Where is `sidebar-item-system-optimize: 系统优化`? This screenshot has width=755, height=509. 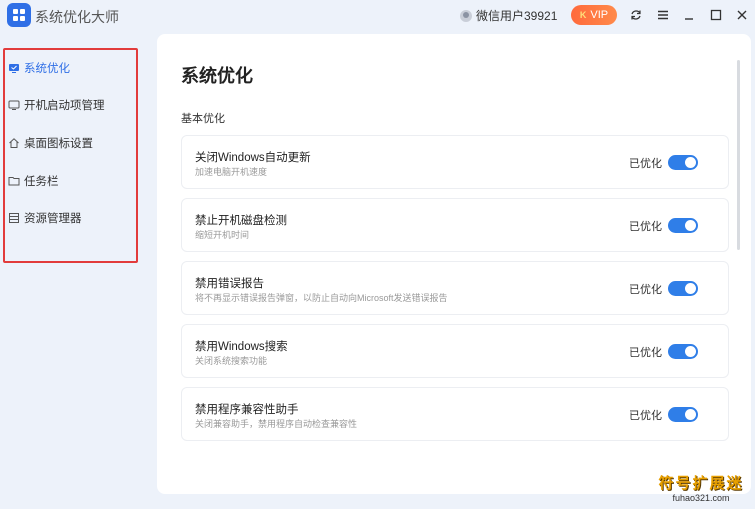 sidebar-item-system-optimize: 系统优化 is located at coordinates (39, 68).